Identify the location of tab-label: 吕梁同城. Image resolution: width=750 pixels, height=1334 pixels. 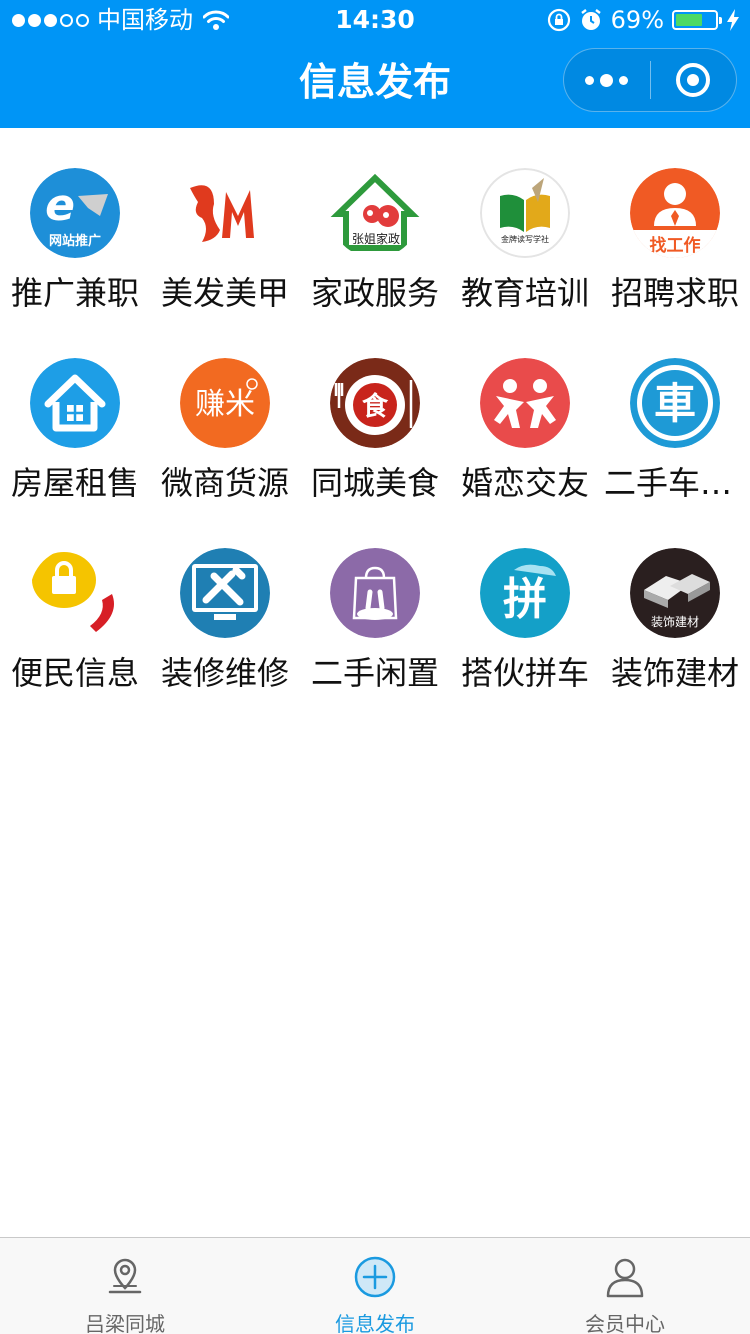
(125, 1323).